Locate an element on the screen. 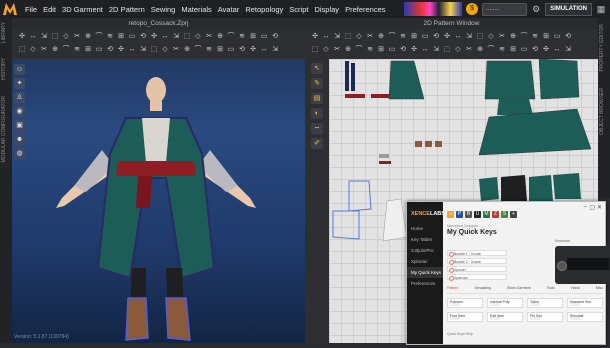  menu-retopology: Retopology is located at coordinates (264, 9).